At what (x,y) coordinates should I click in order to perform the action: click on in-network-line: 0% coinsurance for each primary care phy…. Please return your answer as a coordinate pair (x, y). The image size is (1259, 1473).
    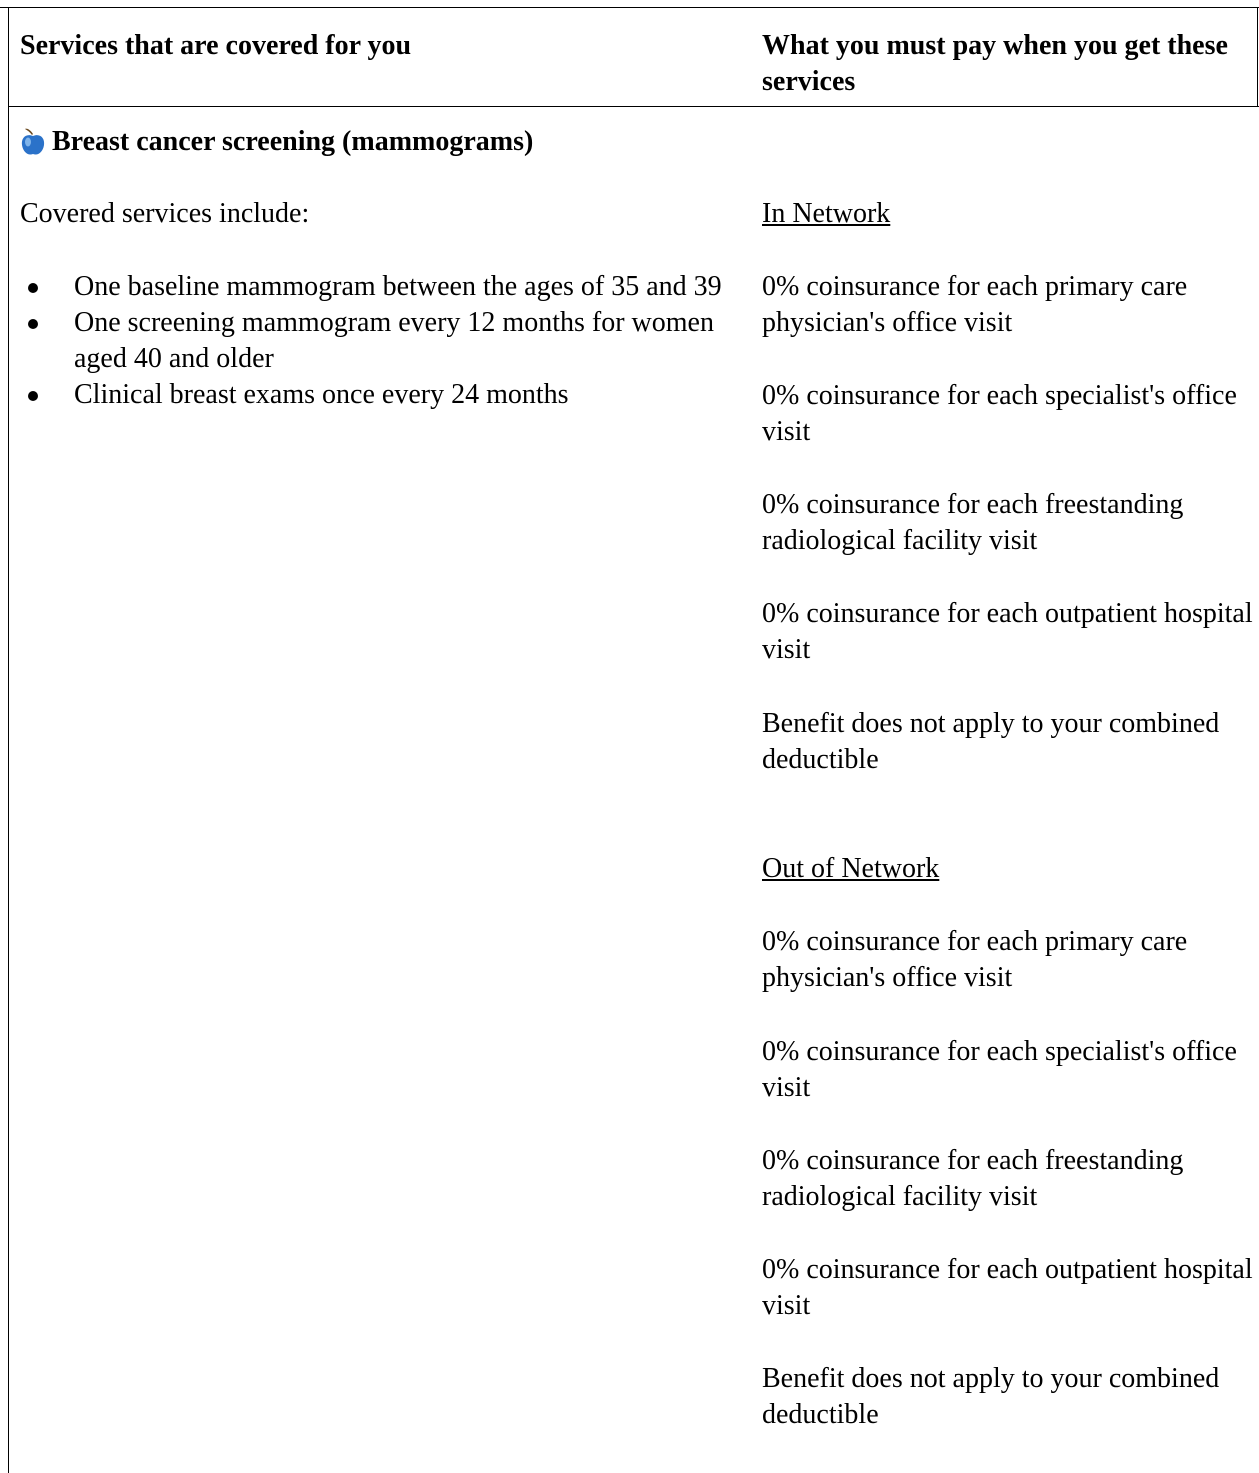
    Looking at the image, I should click on (975, 304).